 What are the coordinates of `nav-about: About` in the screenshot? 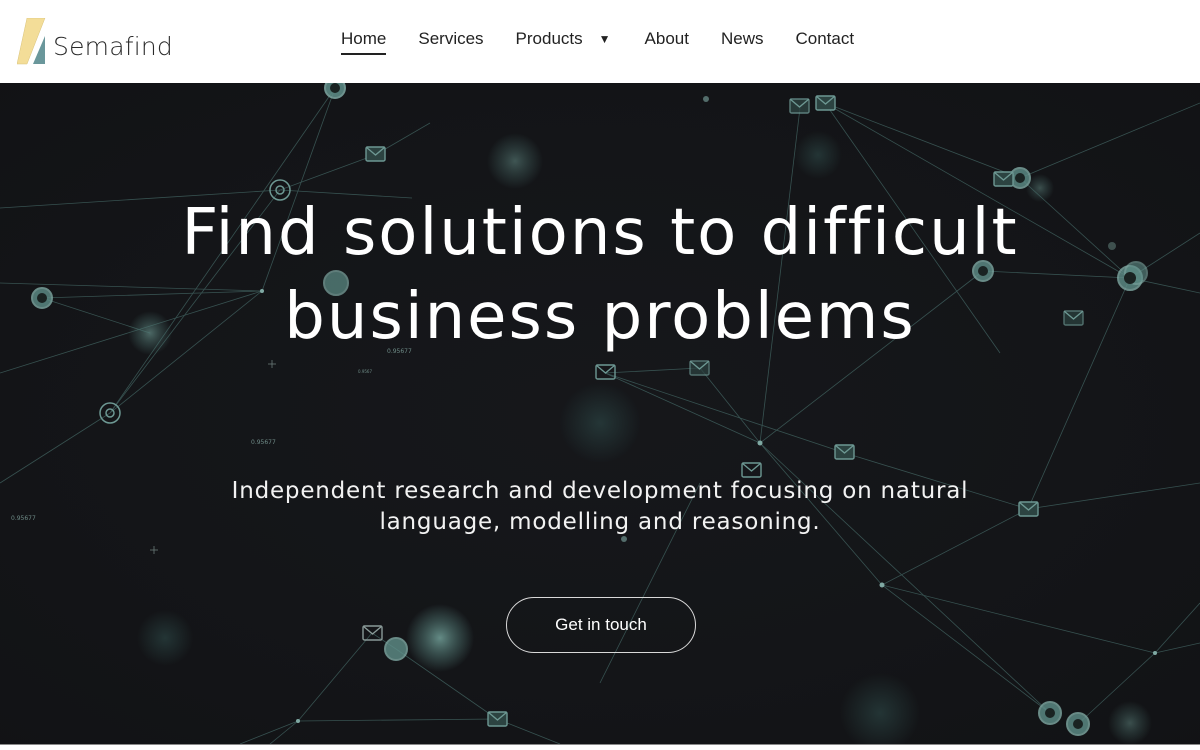 It's located at (667, 41).